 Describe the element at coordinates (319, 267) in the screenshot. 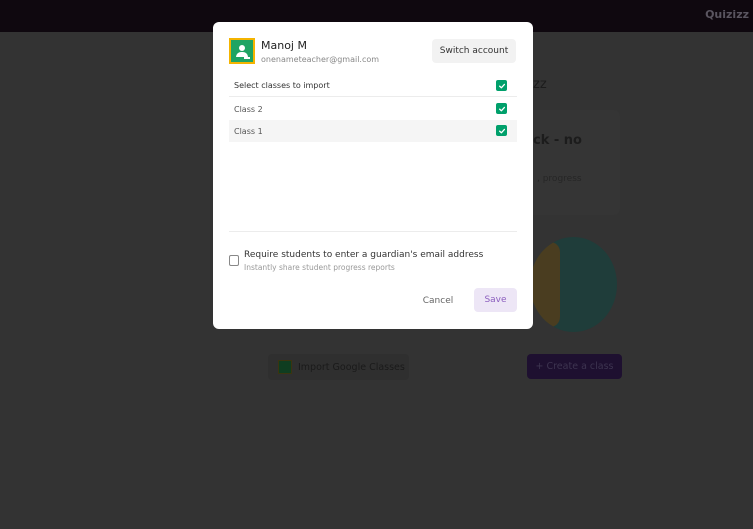

I see `guardian-email-description: Instantly share student progress reports` at that location.